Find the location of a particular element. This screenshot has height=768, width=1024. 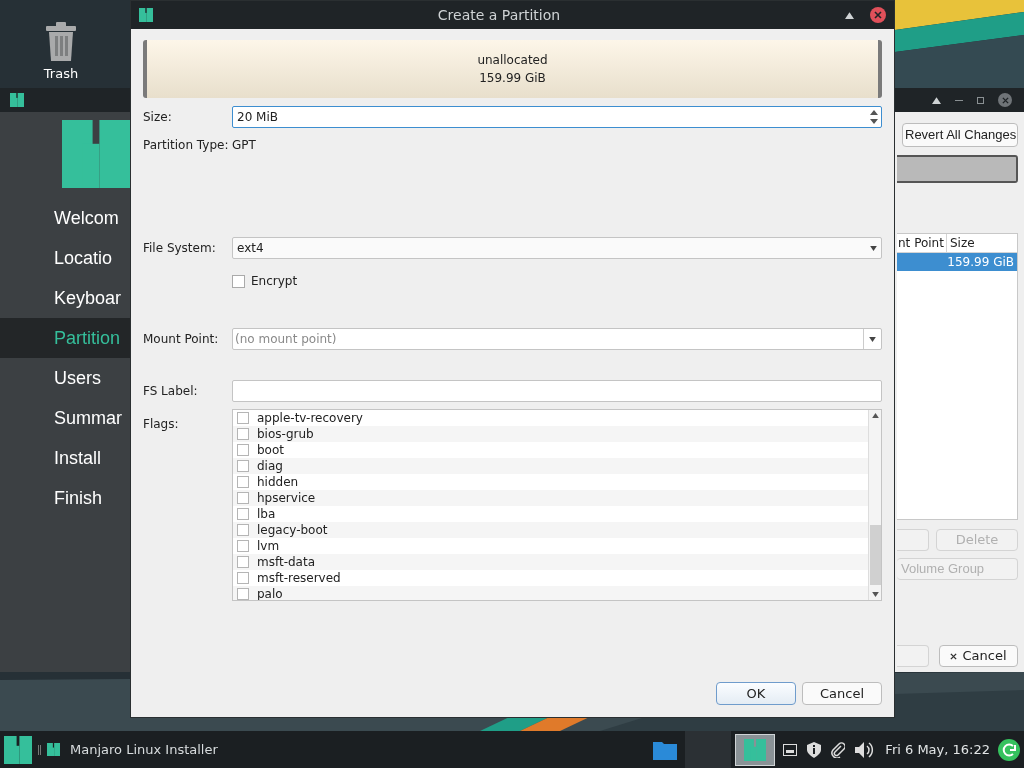

flag-label: legacy-boot is located at coordinates (292, 530).